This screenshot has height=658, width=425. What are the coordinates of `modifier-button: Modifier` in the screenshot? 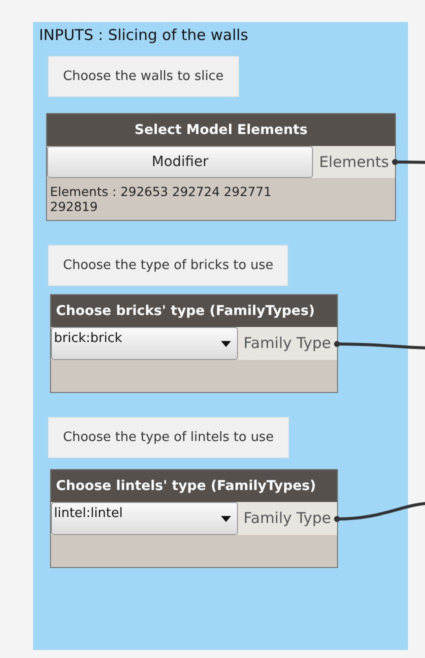 It's located at (180, 162).